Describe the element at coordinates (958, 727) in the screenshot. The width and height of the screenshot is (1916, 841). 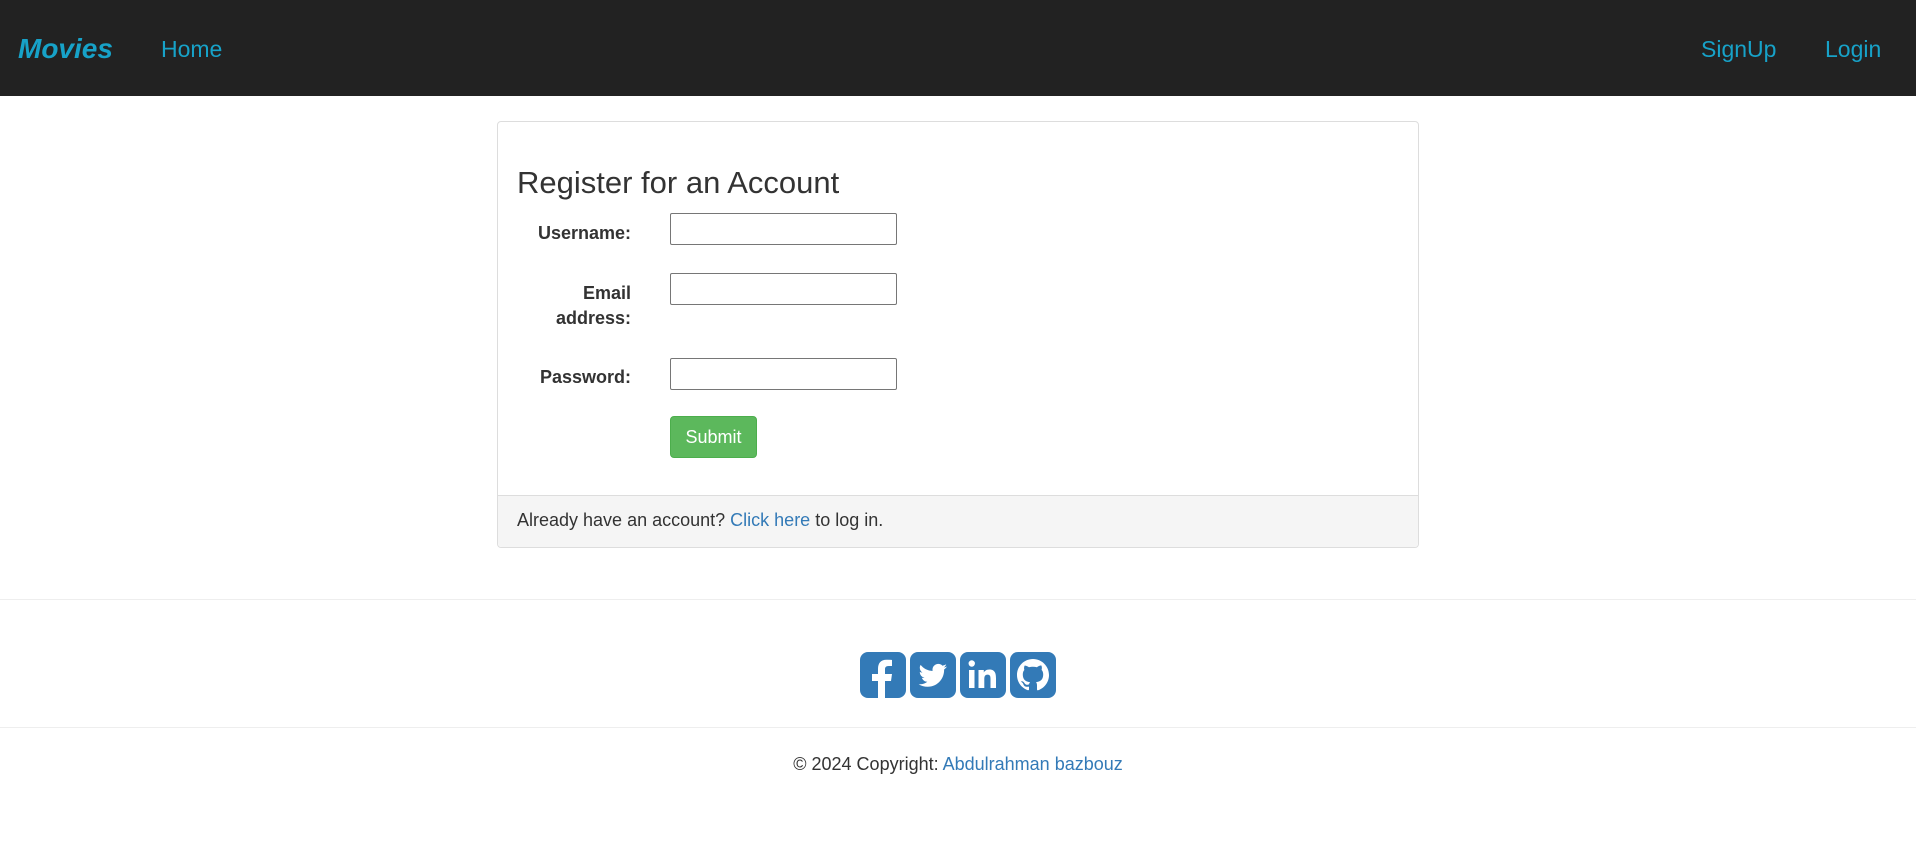
I see `footer-divider-bottom` at that location.